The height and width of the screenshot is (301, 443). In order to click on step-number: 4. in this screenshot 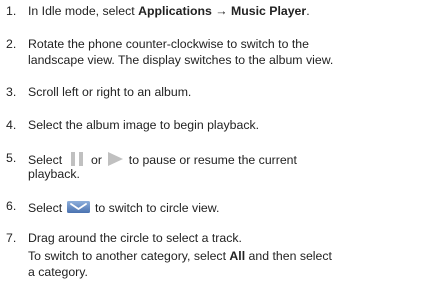, I will do `click(11, 125)`.